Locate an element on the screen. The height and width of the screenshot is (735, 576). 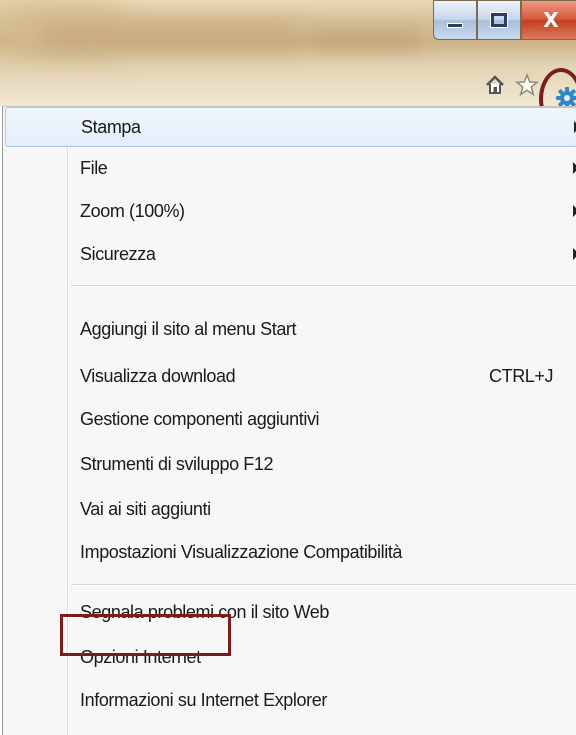
close-button: X is located at coordinates (548, 20).